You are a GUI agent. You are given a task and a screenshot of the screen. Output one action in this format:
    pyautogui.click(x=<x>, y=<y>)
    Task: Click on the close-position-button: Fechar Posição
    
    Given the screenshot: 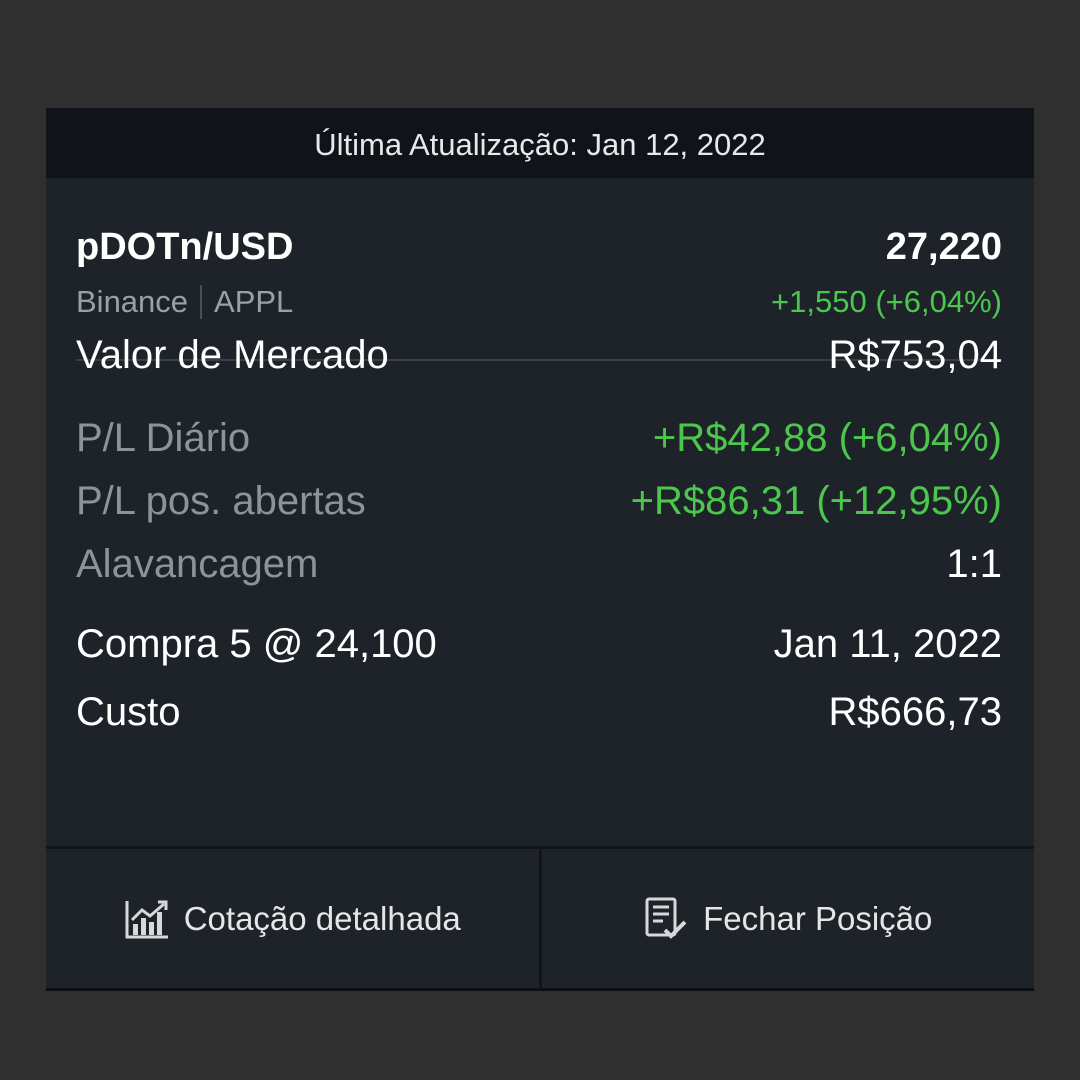 What is the action you would take?
    pyautogui.click(x=786, y=919)
    